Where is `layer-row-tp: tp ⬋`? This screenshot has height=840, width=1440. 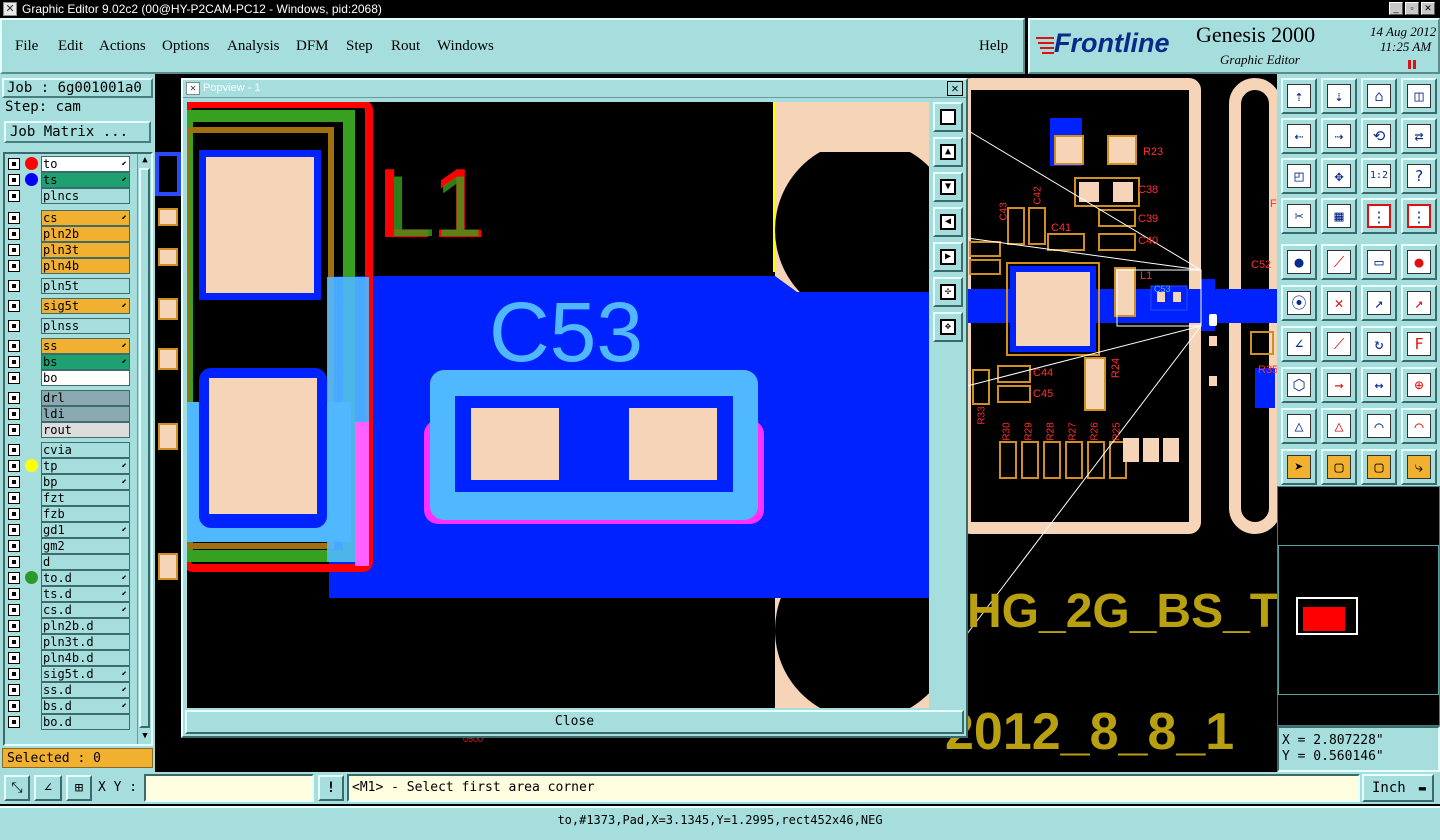
layer-row-tp: tp ⬋ is located at coordinates (68, 466).